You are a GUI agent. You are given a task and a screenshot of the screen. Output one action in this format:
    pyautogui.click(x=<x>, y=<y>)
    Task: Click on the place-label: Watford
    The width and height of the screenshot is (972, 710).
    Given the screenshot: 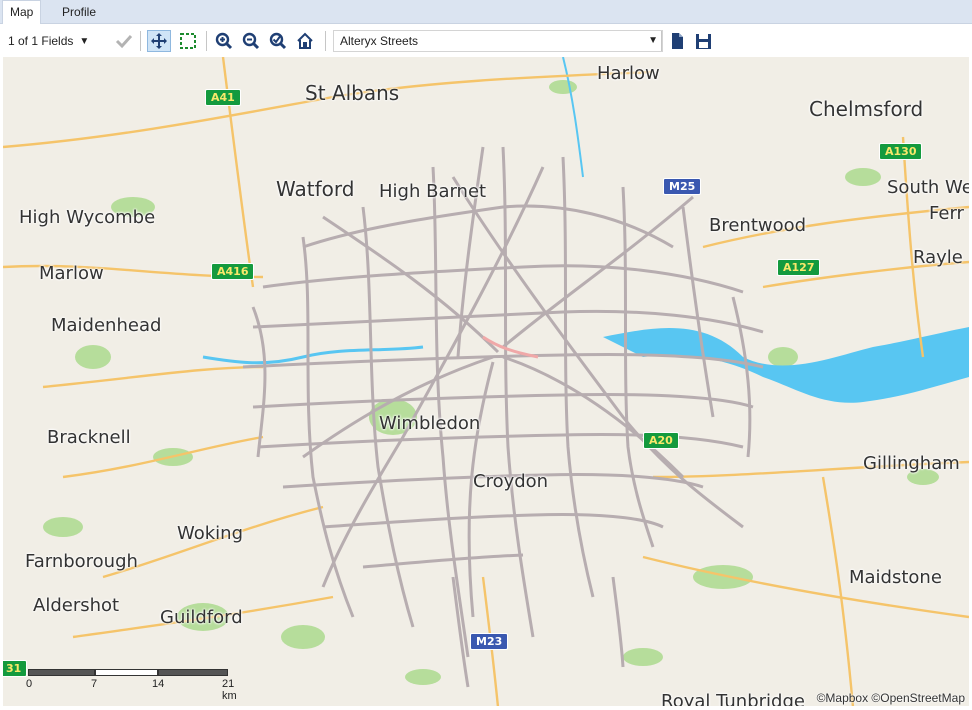 What is the action you would take?
    pyautogui.click(x=315, y=189)
    